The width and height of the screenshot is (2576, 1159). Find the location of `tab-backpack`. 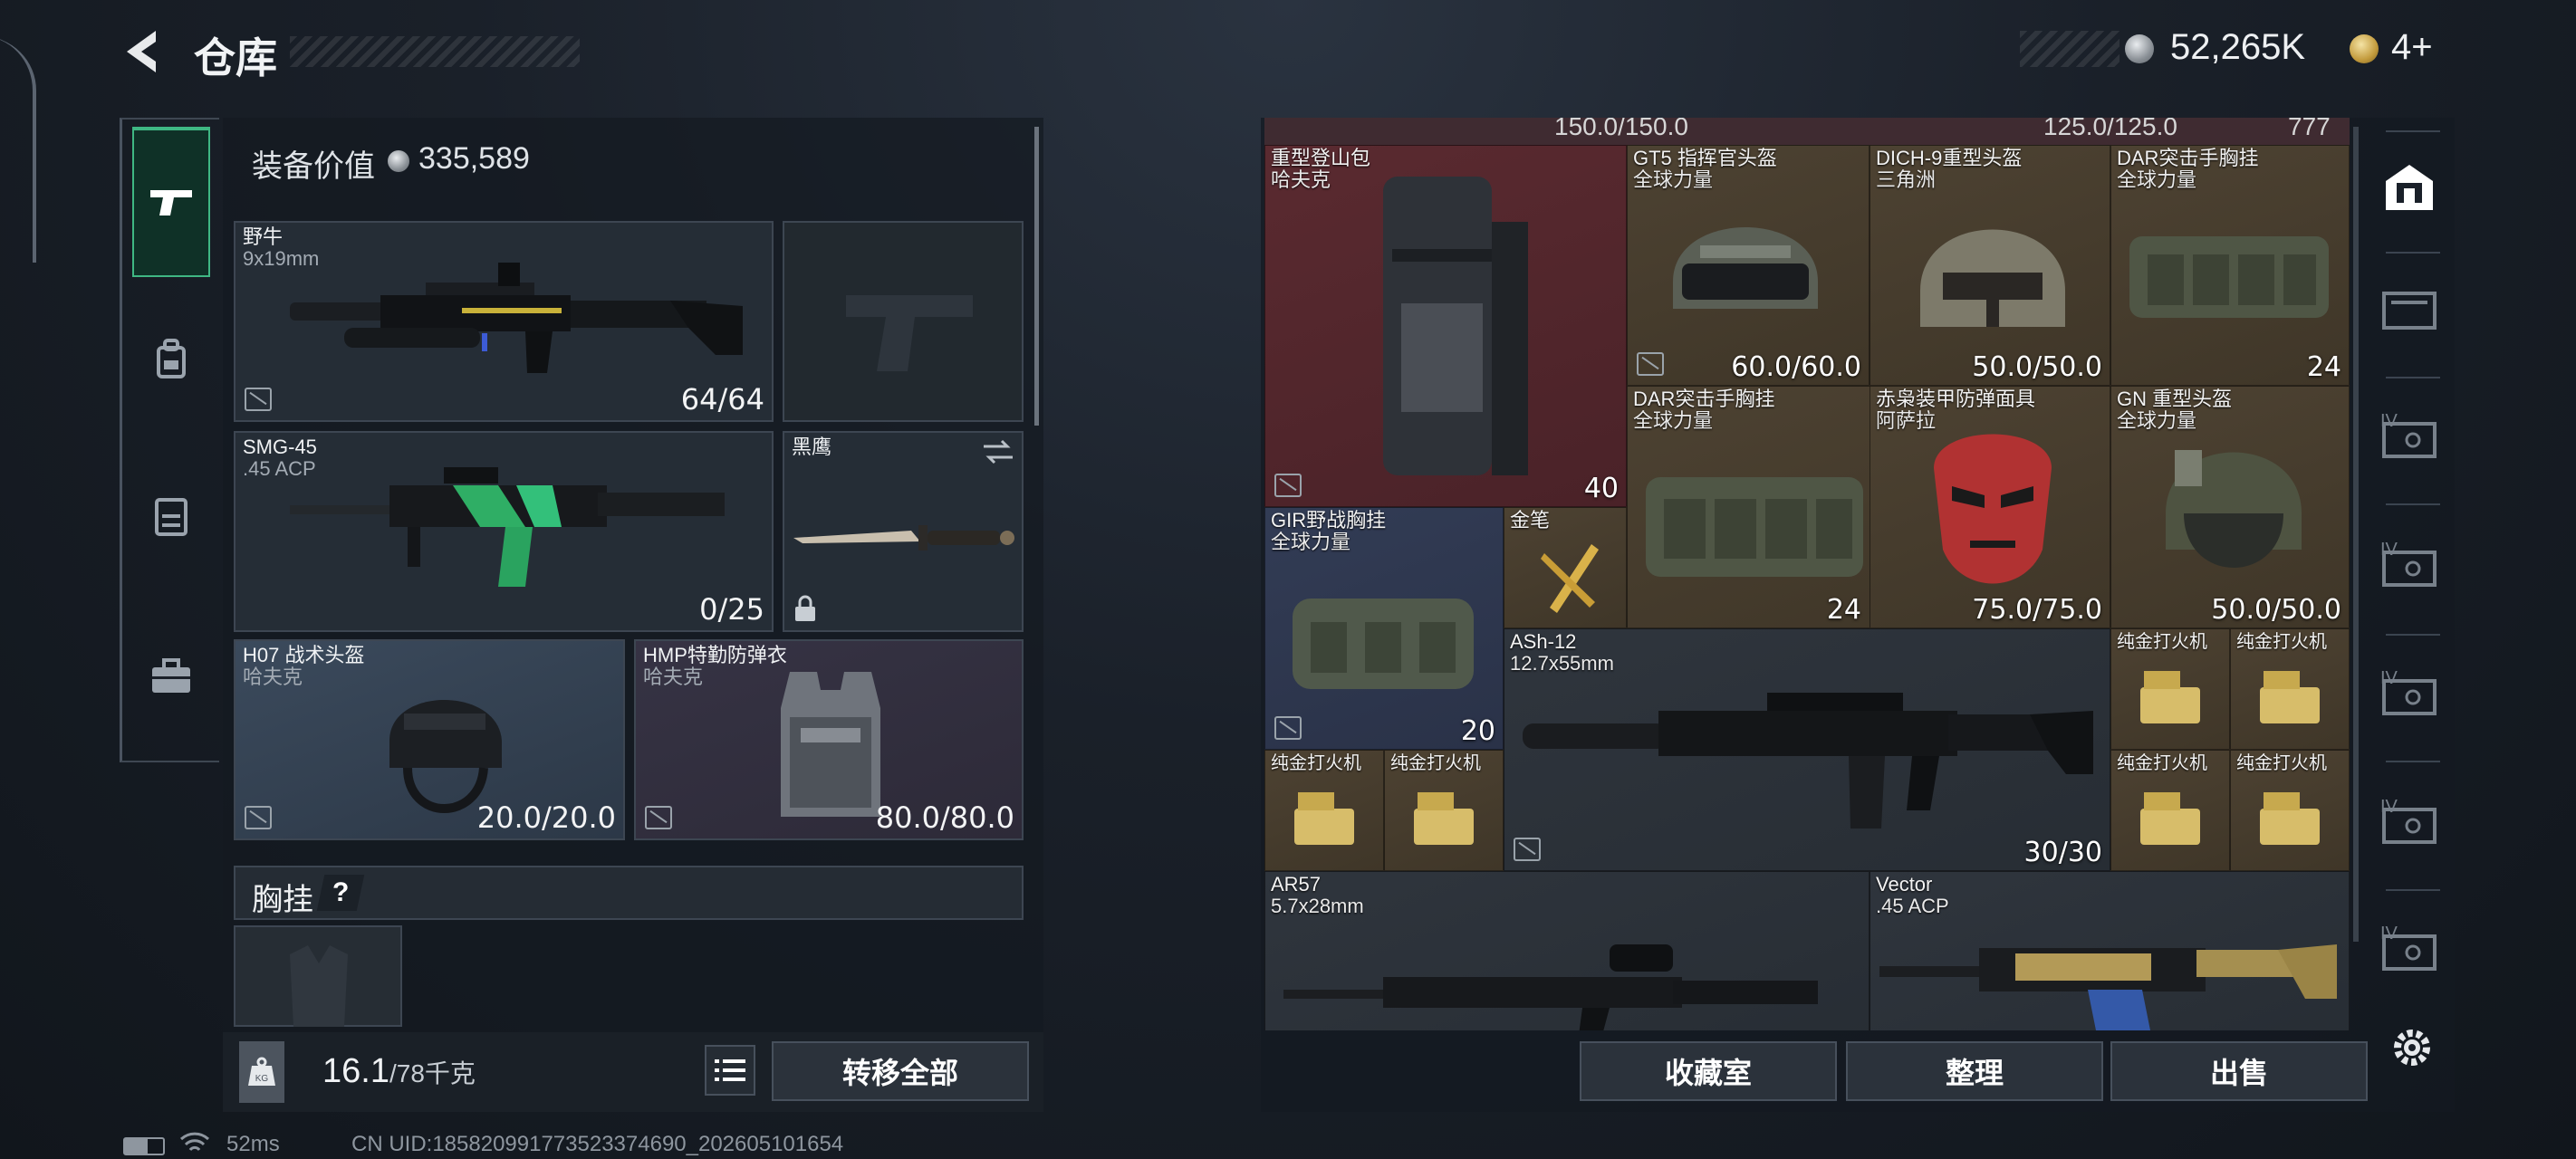

tab-backpack is located at coordinates (171, 359).